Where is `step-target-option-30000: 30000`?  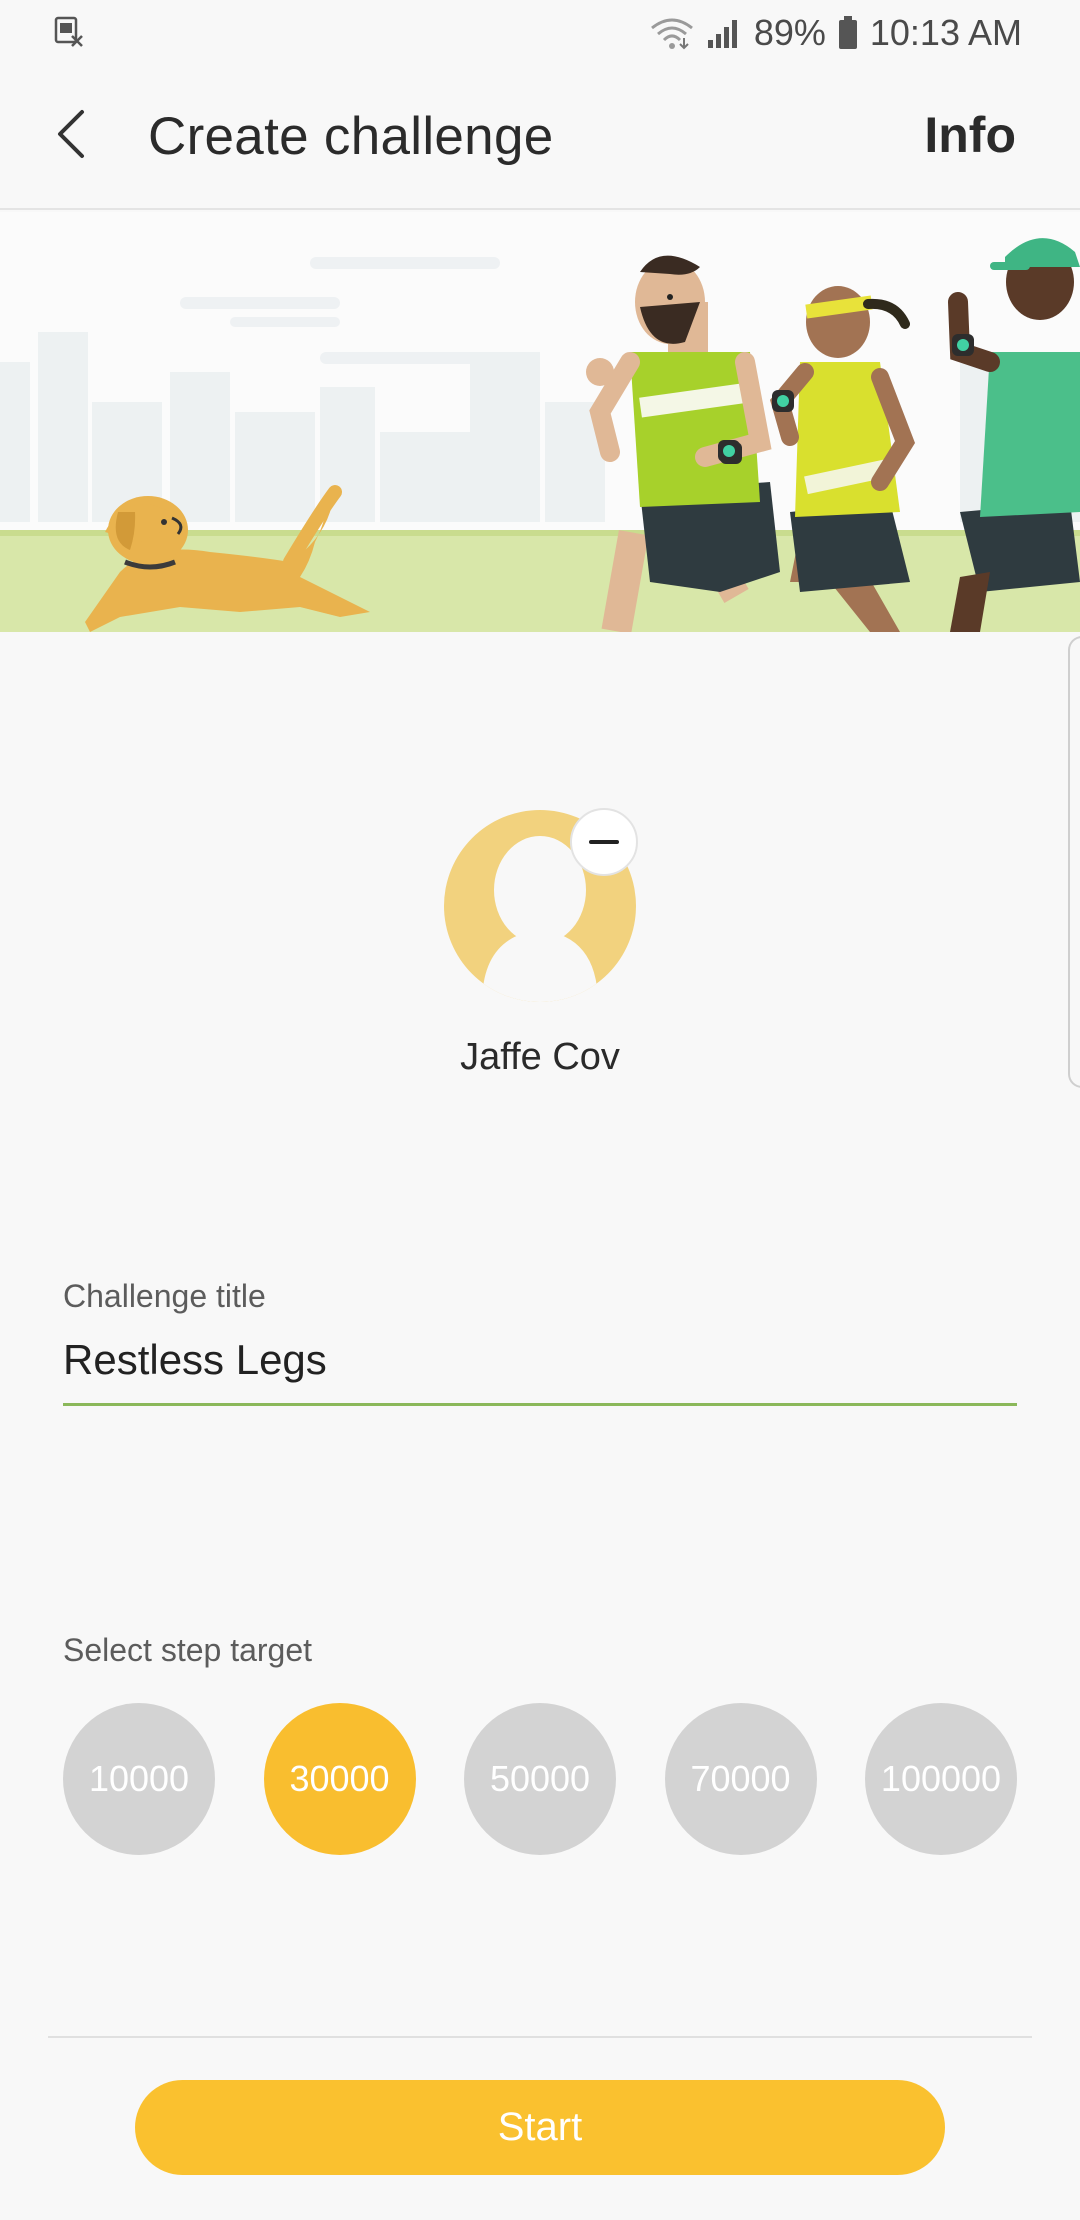 step-target-option-30000: 30000 is located at coordinates (339, 1779).